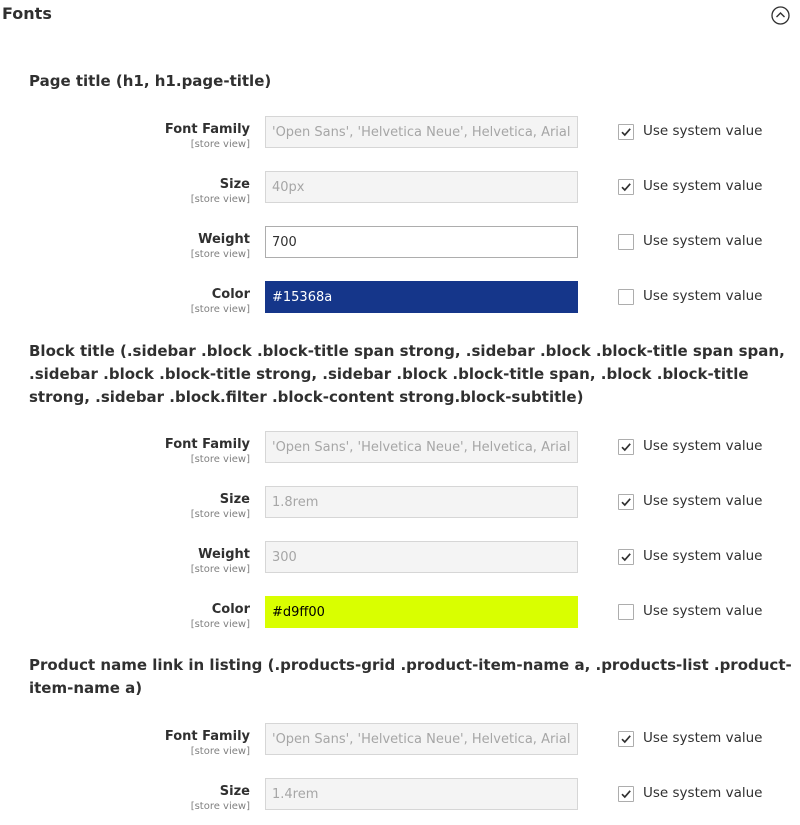  I want to click on page-title-font-family-input, so click(421, 132).